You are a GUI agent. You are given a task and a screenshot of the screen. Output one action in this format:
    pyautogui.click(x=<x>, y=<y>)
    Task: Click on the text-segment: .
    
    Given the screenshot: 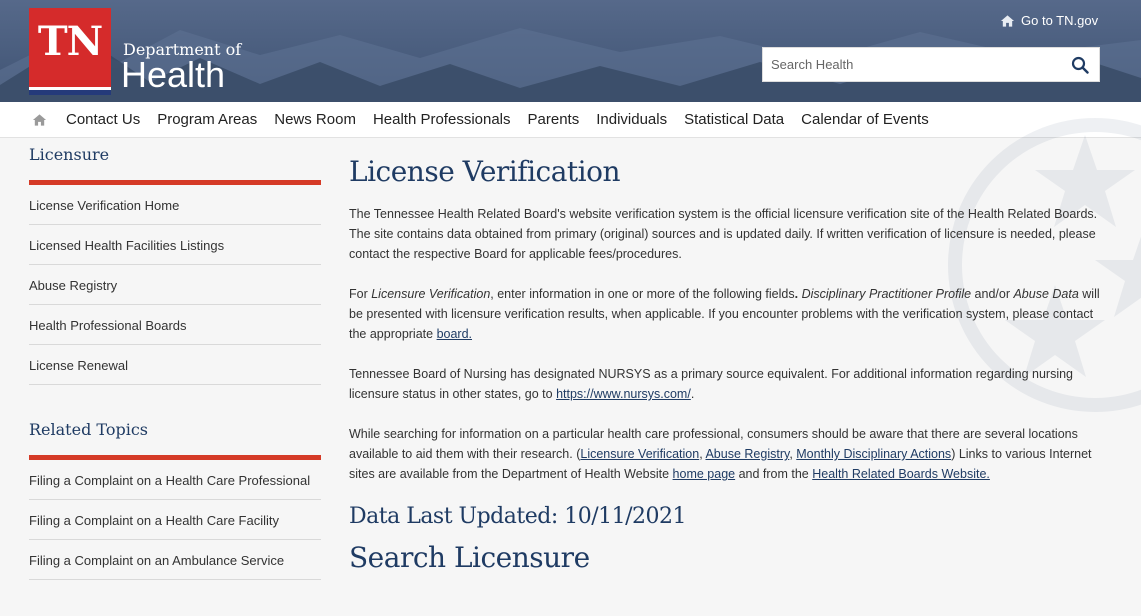 What is the action you would take?
    pyautogui.click(x=692, y=394)
    